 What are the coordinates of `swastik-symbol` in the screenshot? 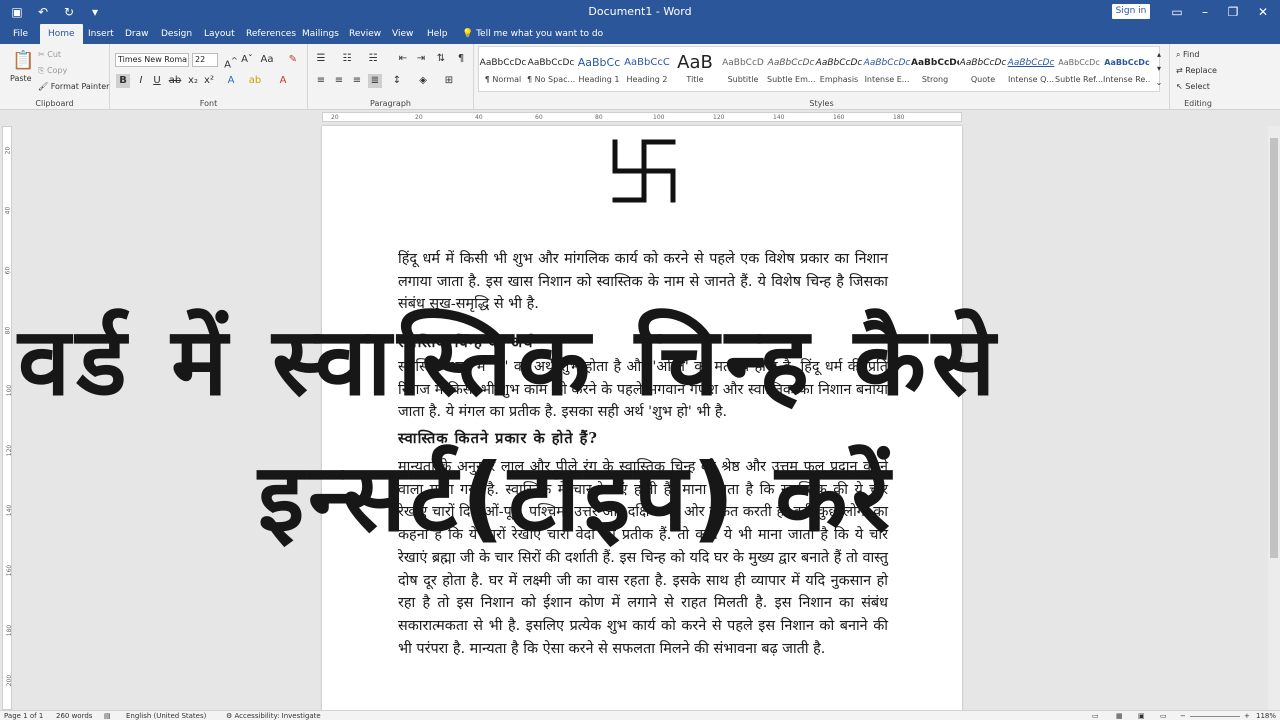 It's located at (644, 171).